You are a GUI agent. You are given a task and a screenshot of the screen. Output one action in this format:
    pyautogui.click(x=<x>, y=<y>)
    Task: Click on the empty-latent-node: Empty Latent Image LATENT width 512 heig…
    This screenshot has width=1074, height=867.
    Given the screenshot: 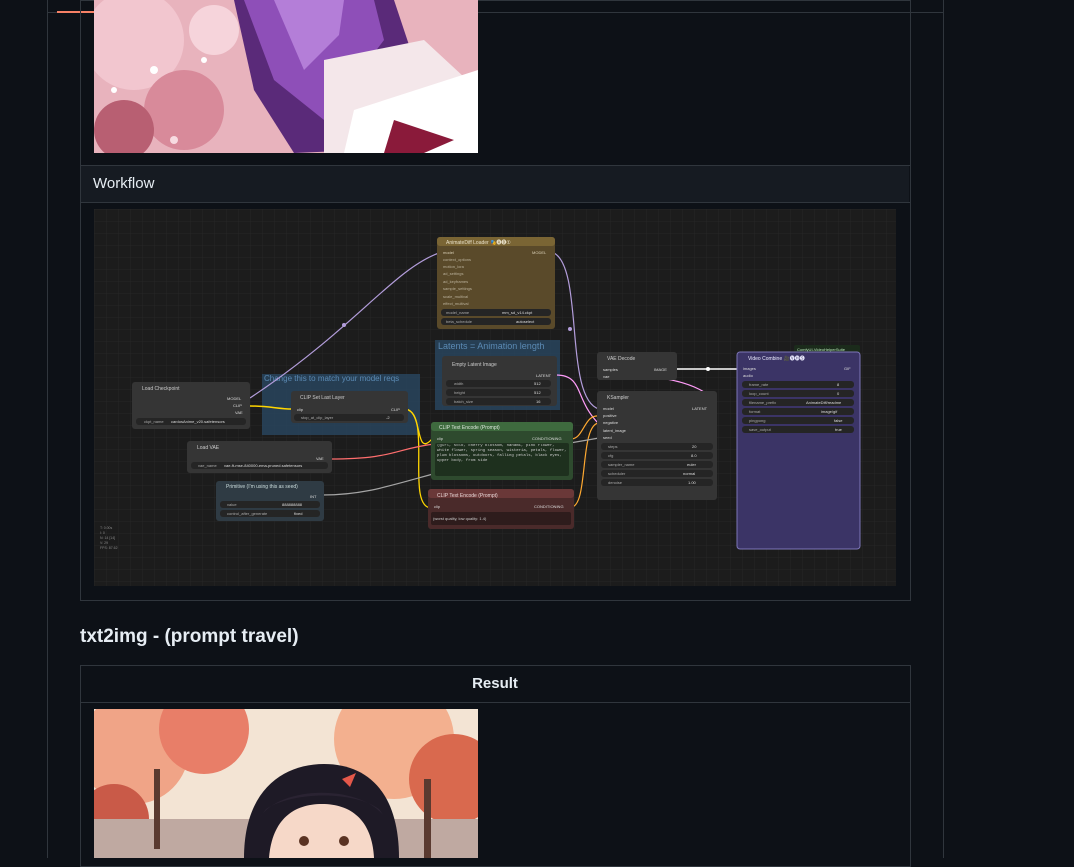 What is the action you would take?
    pyautogui.click(x=499, y=381)
    